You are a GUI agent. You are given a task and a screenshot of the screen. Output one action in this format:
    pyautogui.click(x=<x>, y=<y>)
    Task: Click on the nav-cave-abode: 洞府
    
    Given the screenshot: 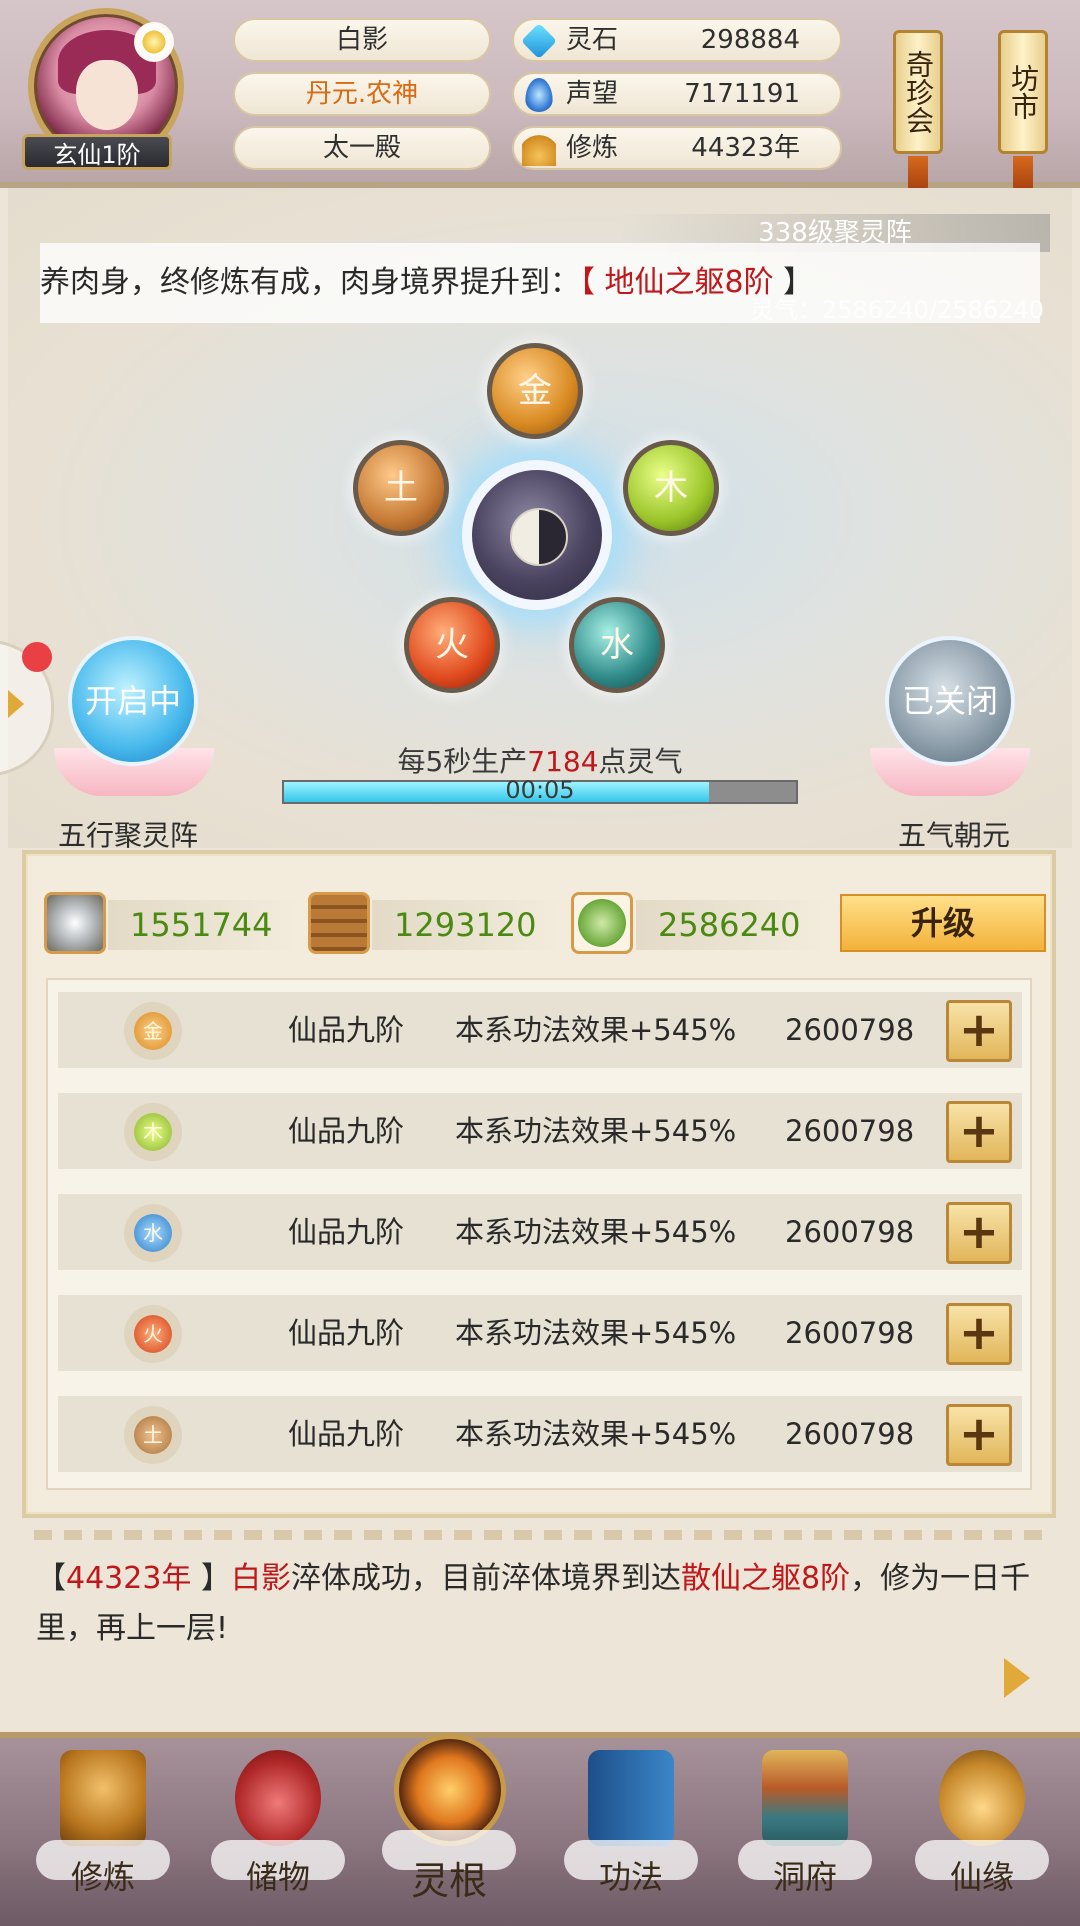 What is the action you would take?
    pyautogui.click(x=805, y=1825)
    